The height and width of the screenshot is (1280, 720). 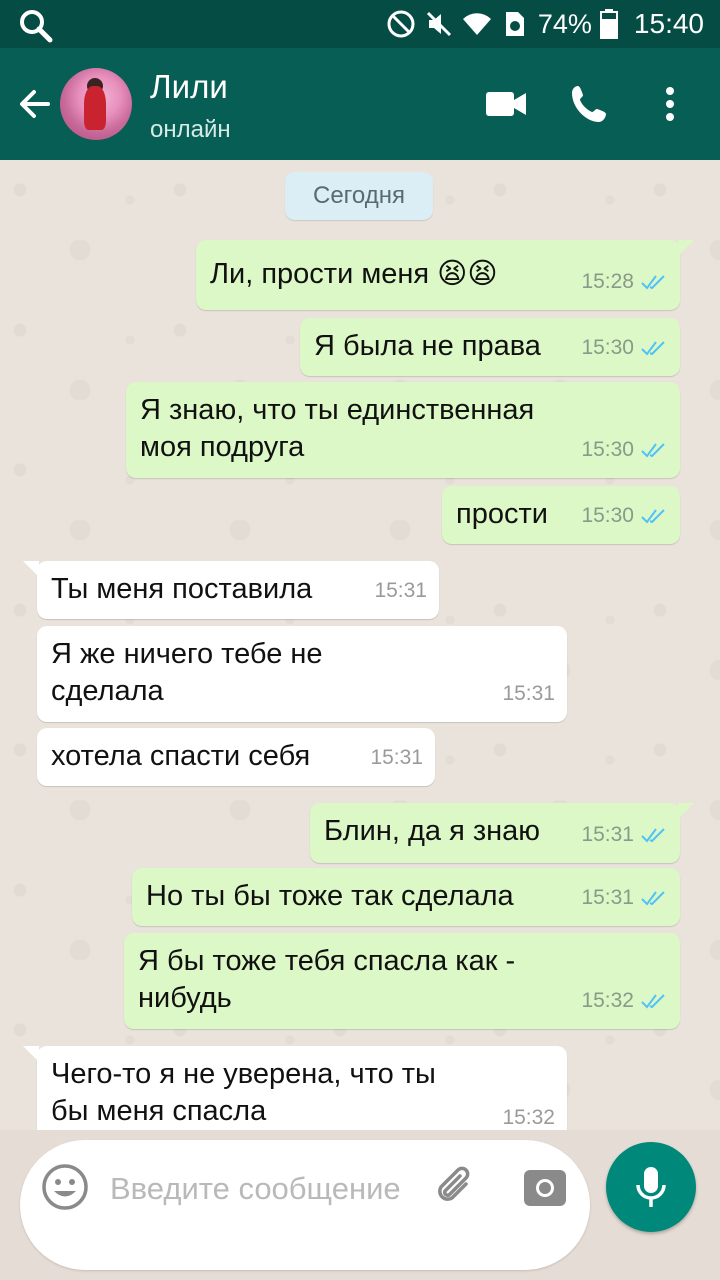 What do you see at coordinates (401, 24) in the screenshot?
I see `dnd-icon` at bounding box center [401, 24].